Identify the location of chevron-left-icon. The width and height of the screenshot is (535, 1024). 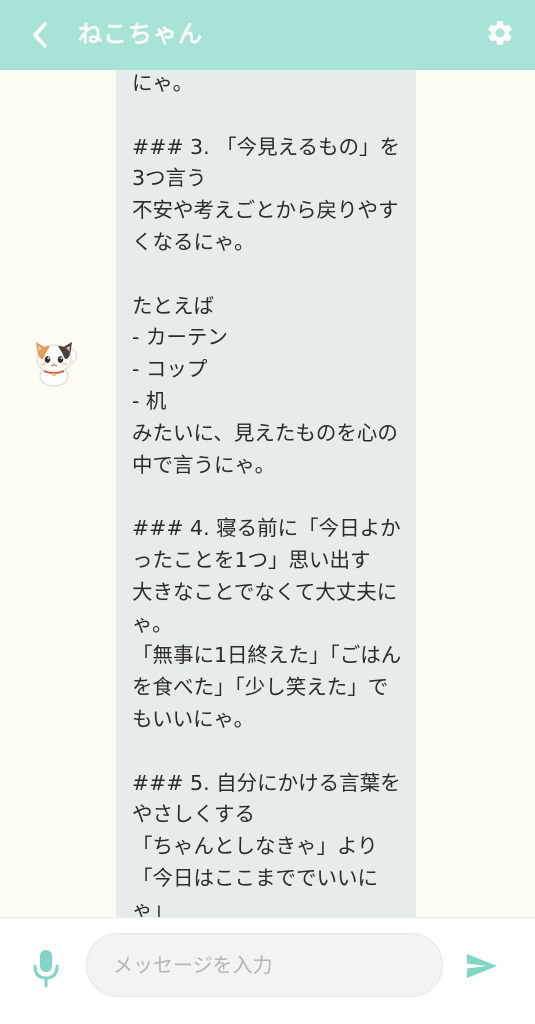
(40, 35).